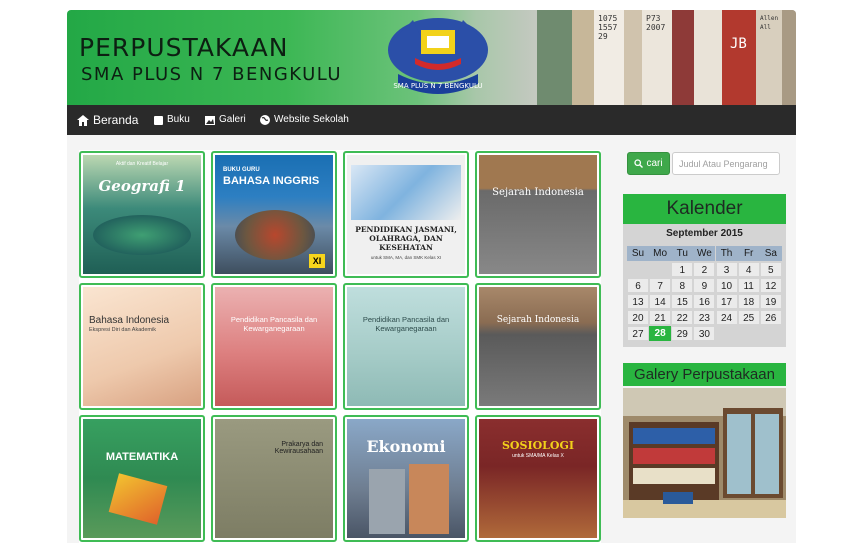 The image size is (850, 543). I want to click on book-card: Prakarya dan Kewirausahaan, so click(274, 478).